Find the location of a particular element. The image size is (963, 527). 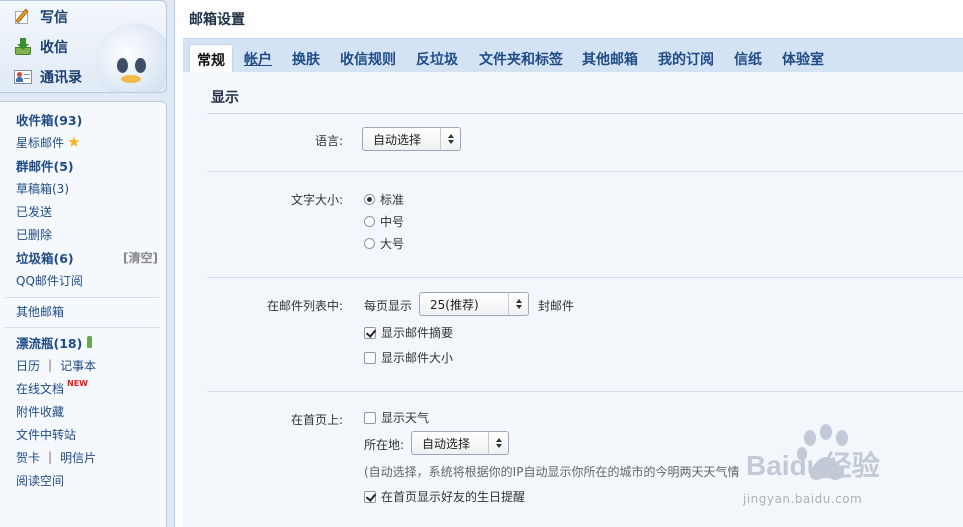

show-weather-label: 显示天气 is located at coordinates (405, 418).